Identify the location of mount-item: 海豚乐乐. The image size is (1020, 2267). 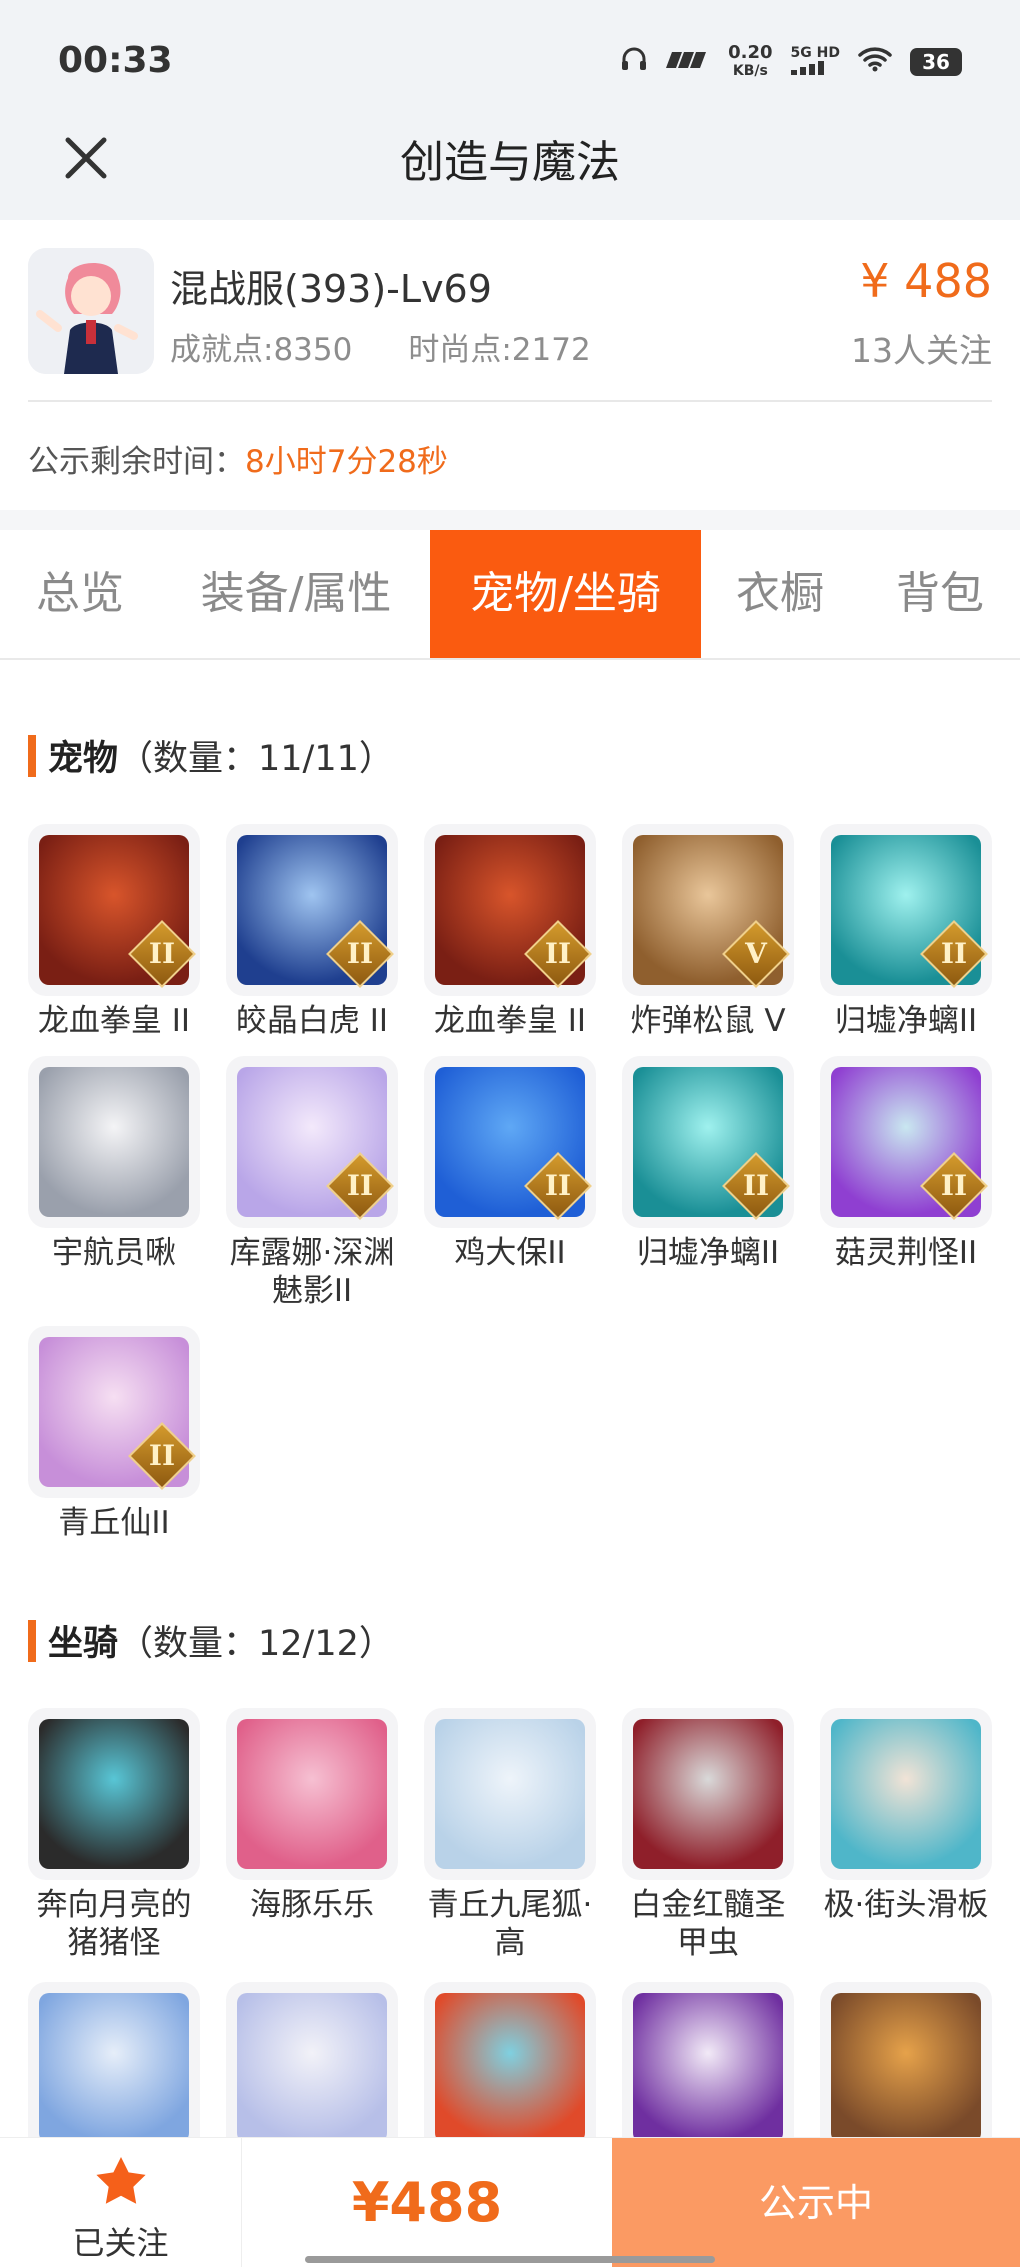
(312, 1835).